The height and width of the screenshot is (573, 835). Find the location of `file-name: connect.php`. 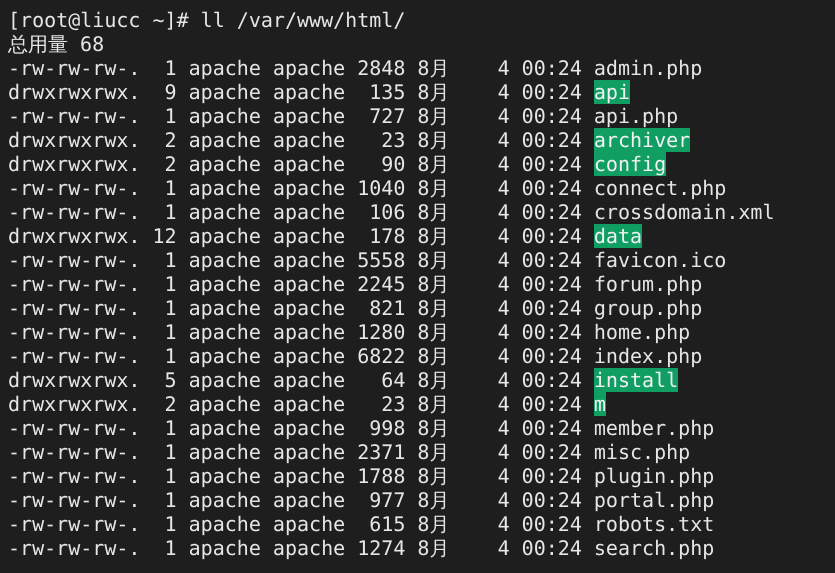

file-name: connect.php is located at coordinates (660, 188).